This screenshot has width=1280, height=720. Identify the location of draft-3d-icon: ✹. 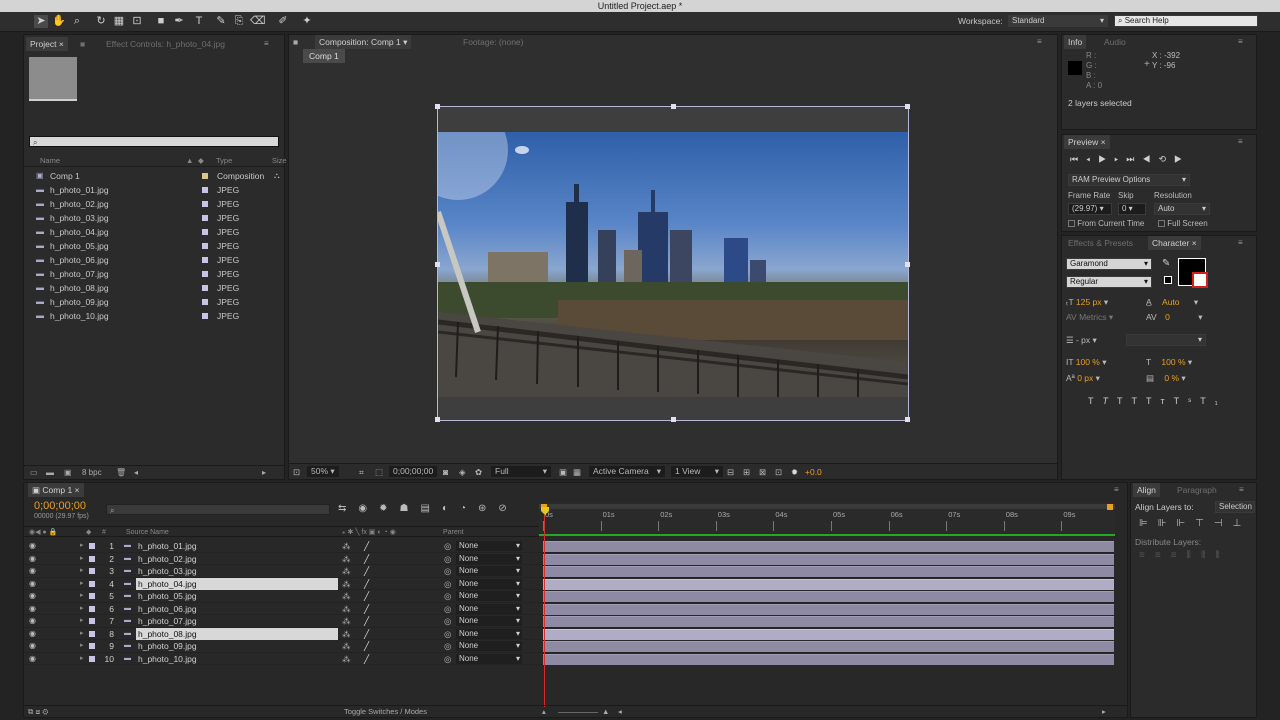
(389, 508).